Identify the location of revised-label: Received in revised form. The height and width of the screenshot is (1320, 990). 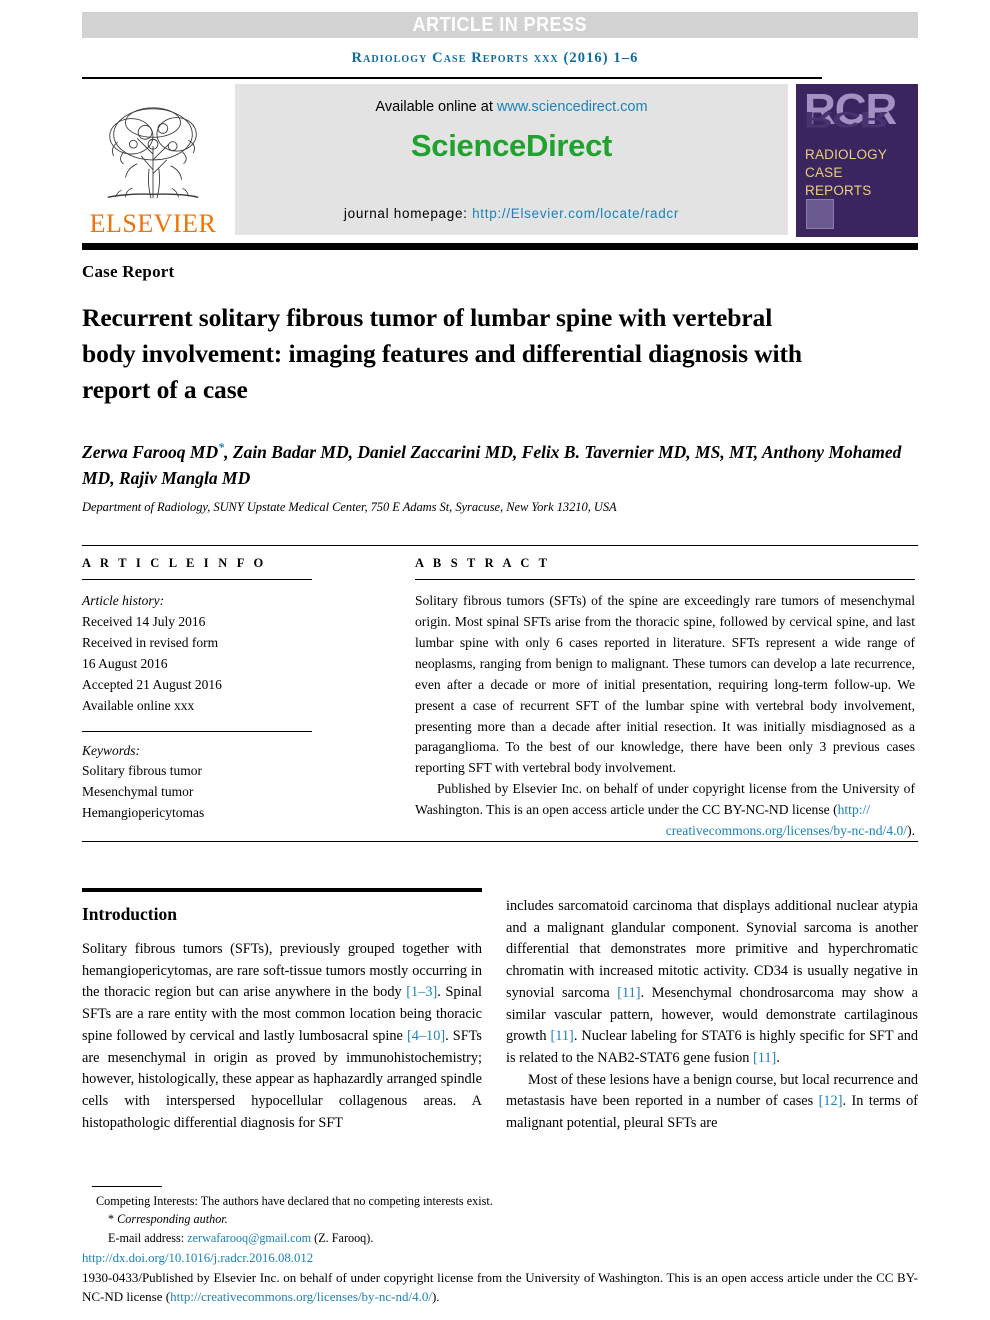
(150, 642).